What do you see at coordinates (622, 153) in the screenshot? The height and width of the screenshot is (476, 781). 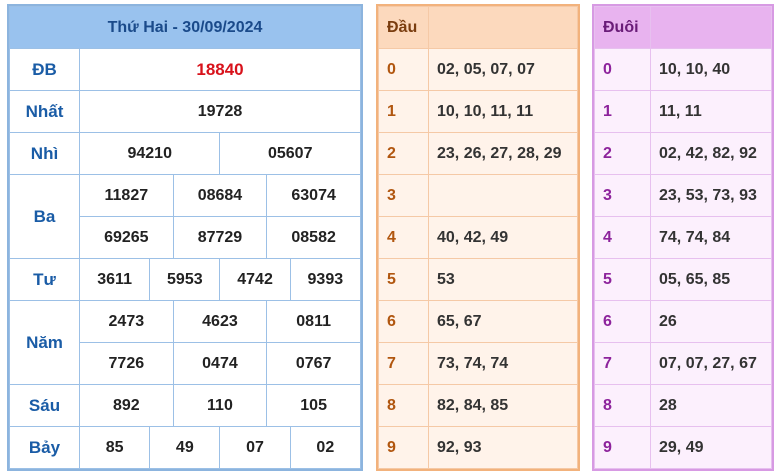 I see `tail-digit-key: 2` at bounding box center [622, 153].